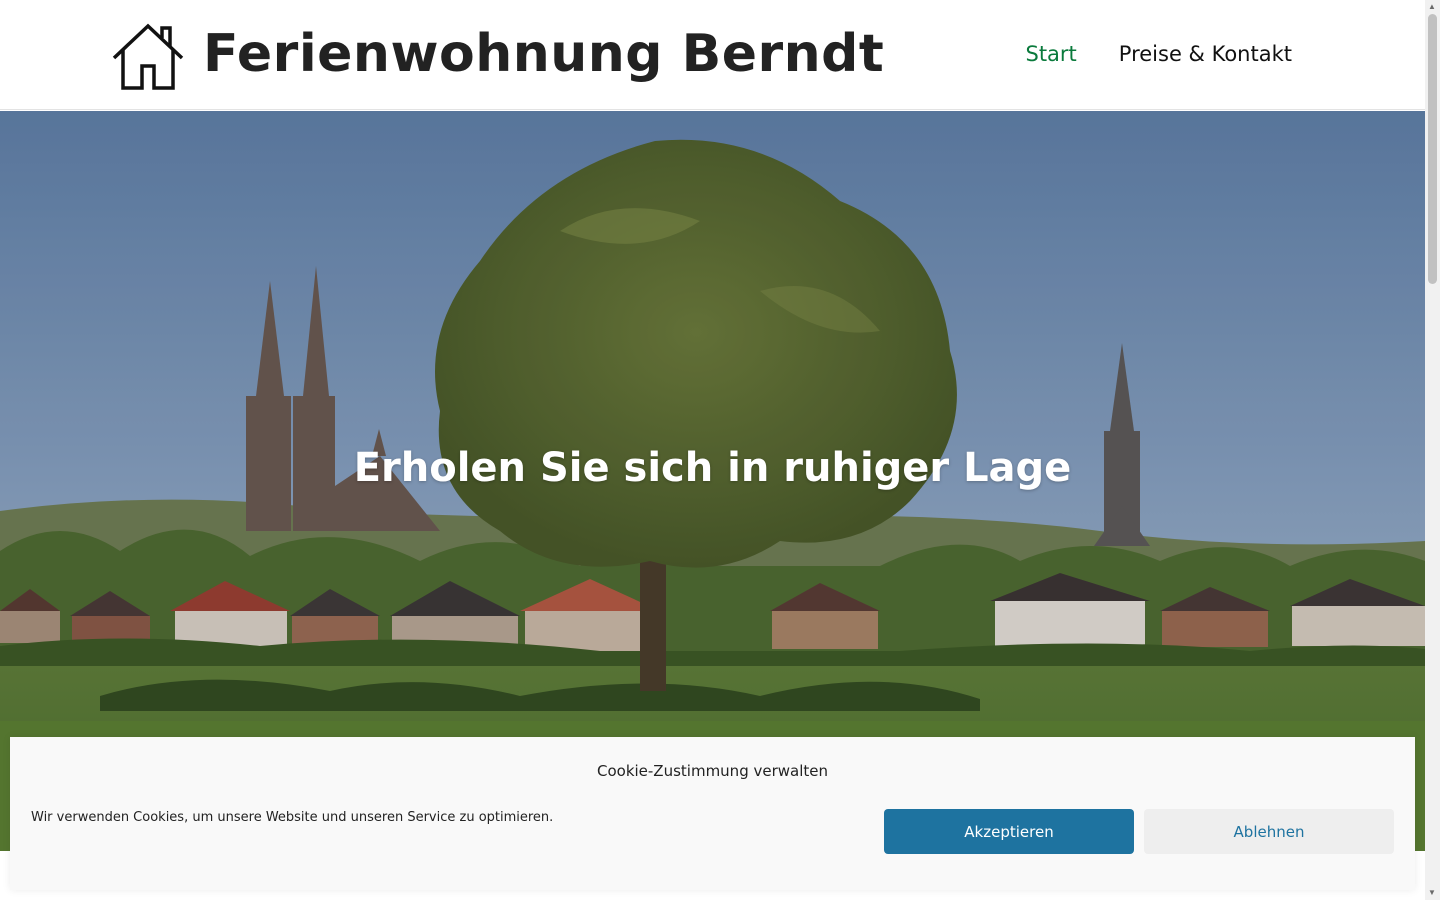 The height and width of the screenshot is (900, 1440). What do you see at coordinates (1009, 831) in the screenshot?
I see `accept-cookies-button: Akzeptieren` at bounding box center [1009, 831].